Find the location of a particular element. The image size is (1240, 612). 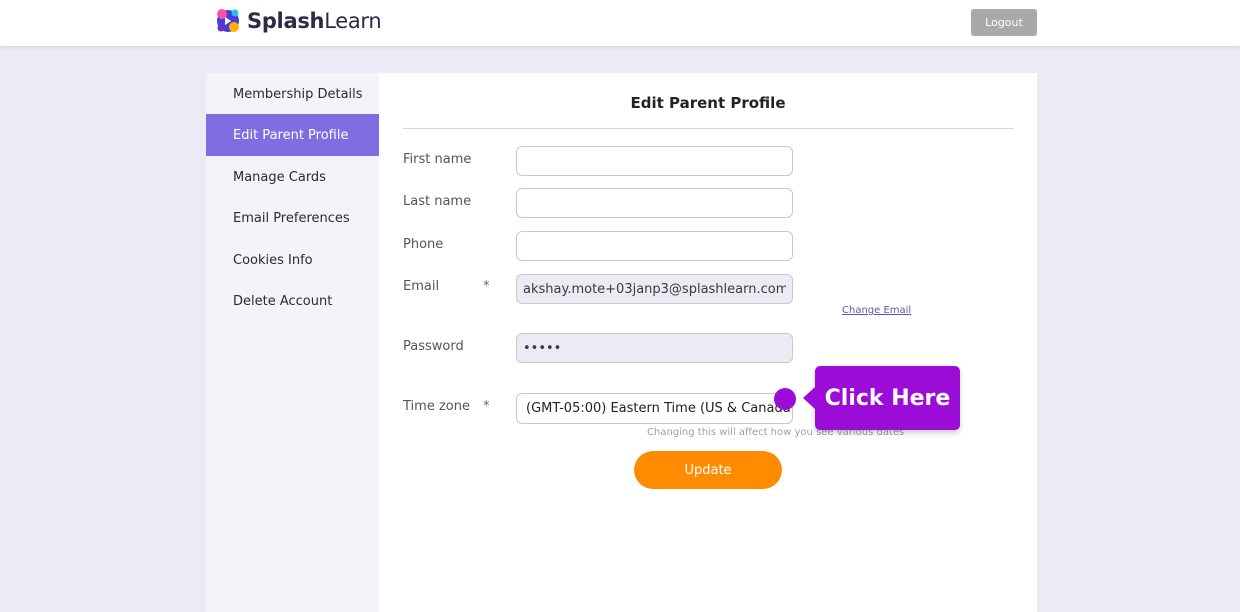

password-label: Password is located at coordinates (433, 346).